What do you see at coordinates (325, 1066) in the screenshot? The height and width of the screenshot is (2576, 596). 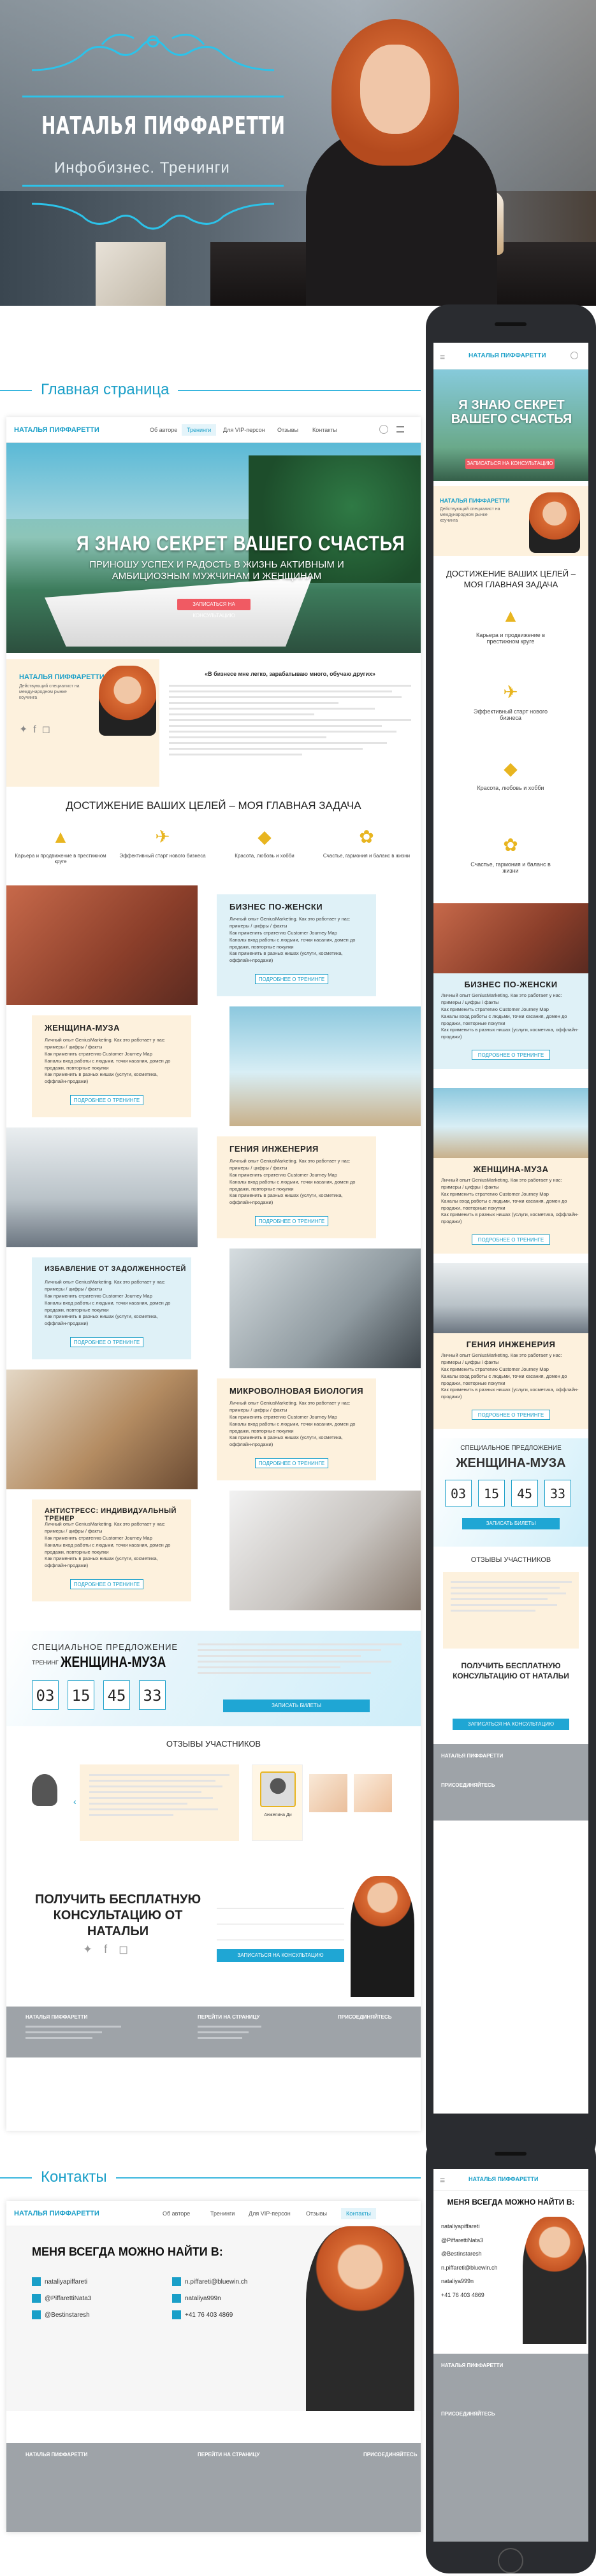 I see `feature-2-photo` at bounding box center [325, 1066].